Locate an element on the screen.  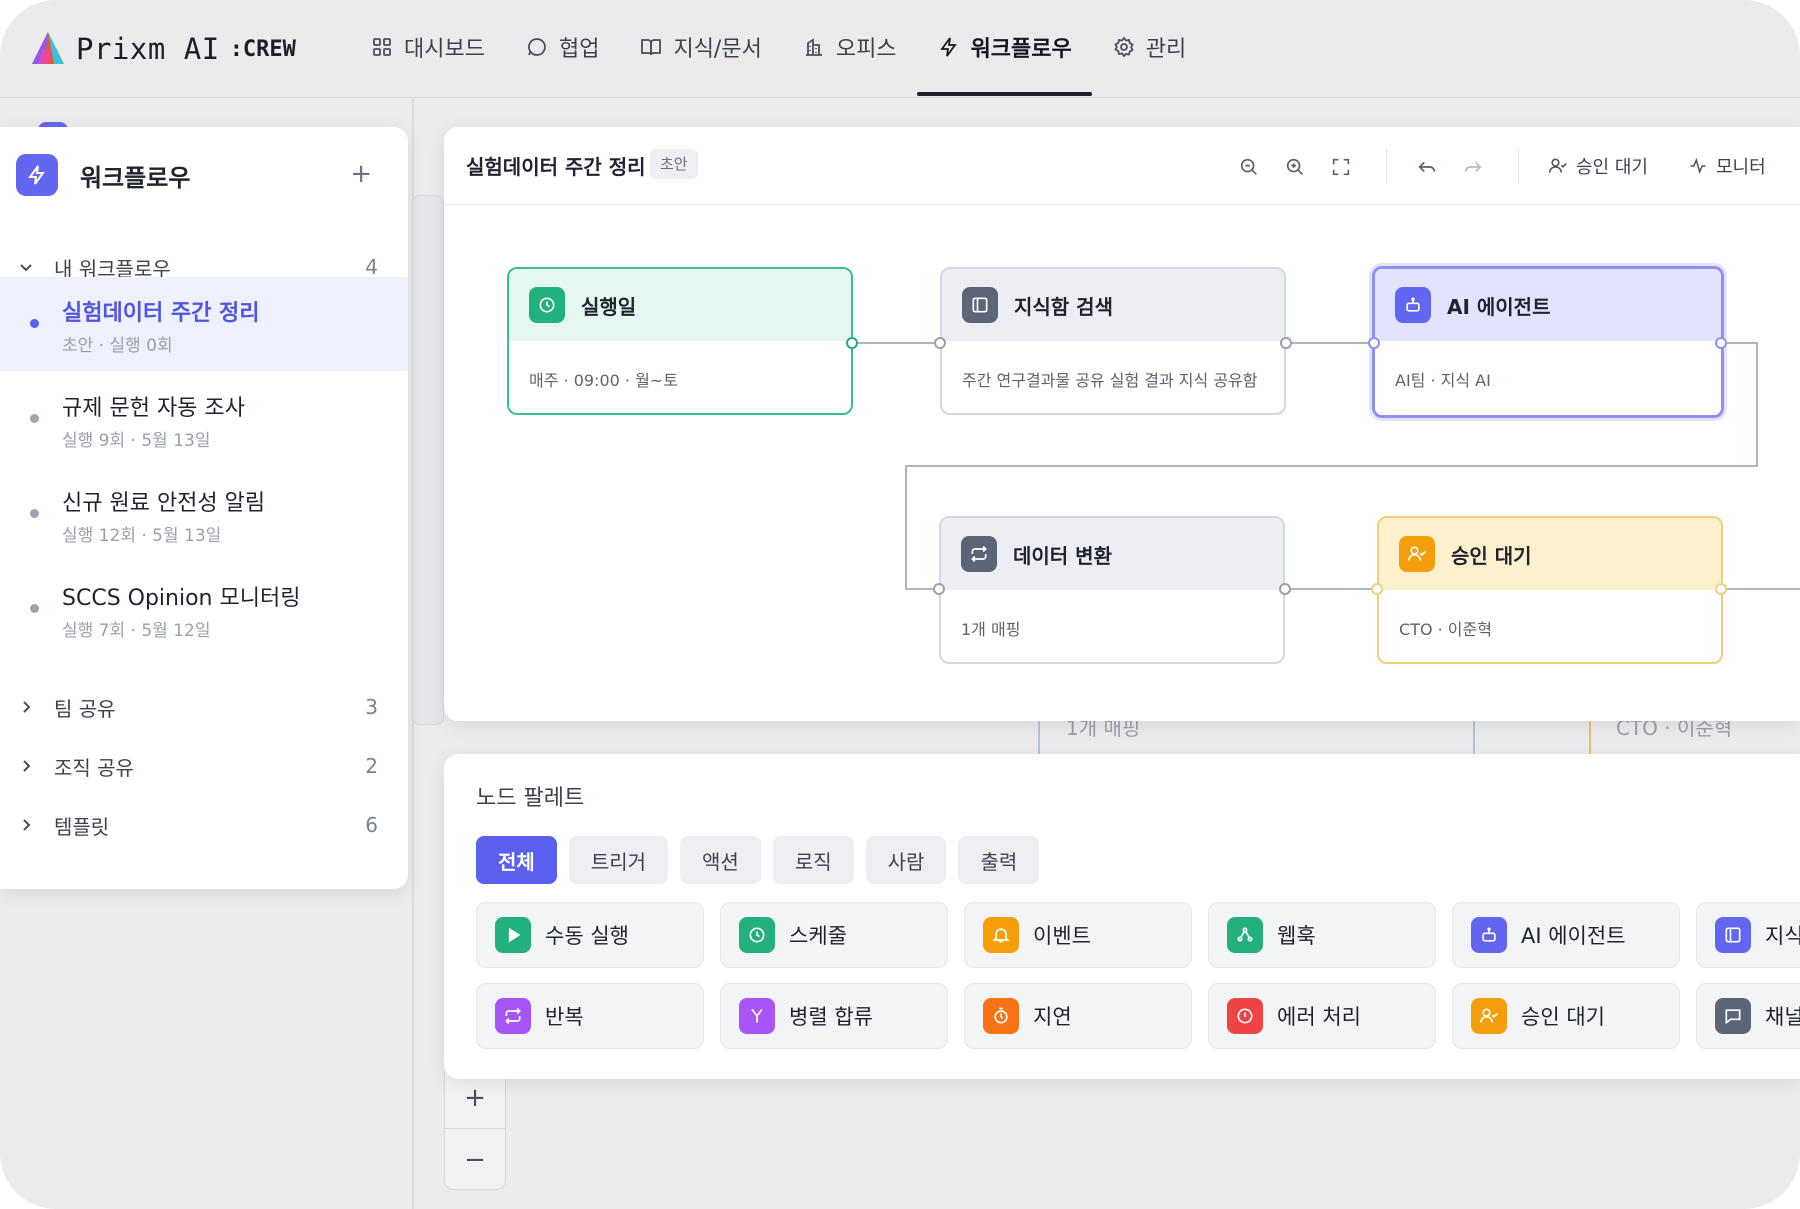
sidebar-header: 워크플로우 + is located at coordinates (204, 175).